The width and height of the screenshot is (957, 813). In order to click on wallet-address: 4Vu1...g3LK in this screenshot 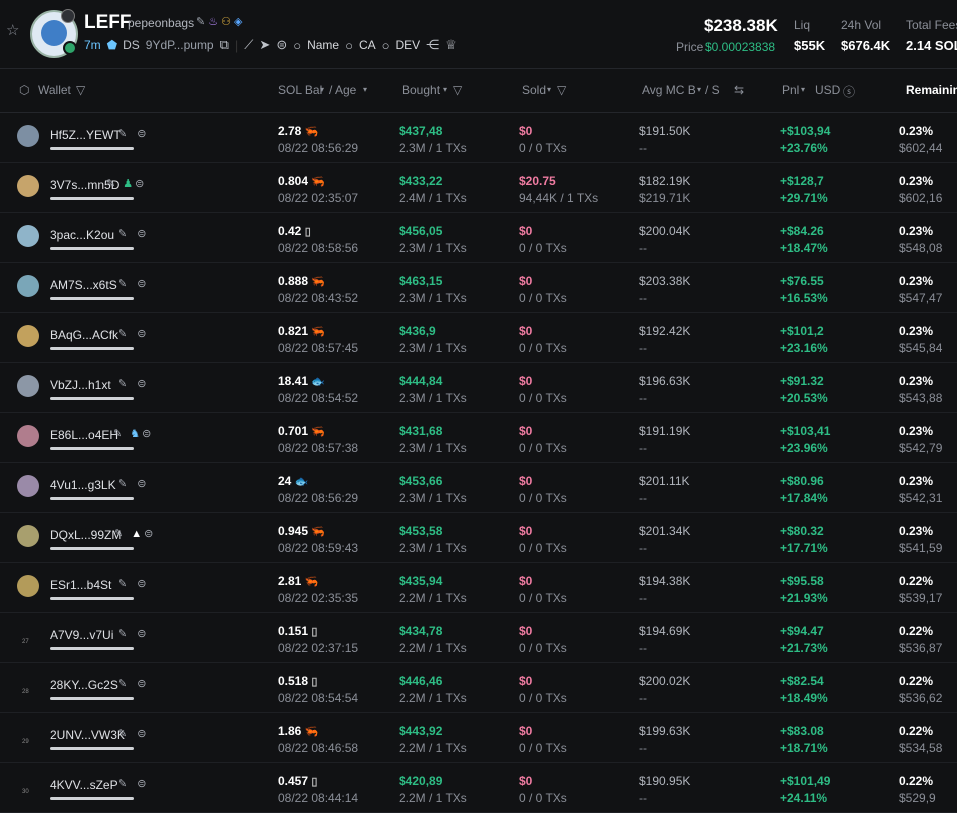, I will do `click(83, 485)`.